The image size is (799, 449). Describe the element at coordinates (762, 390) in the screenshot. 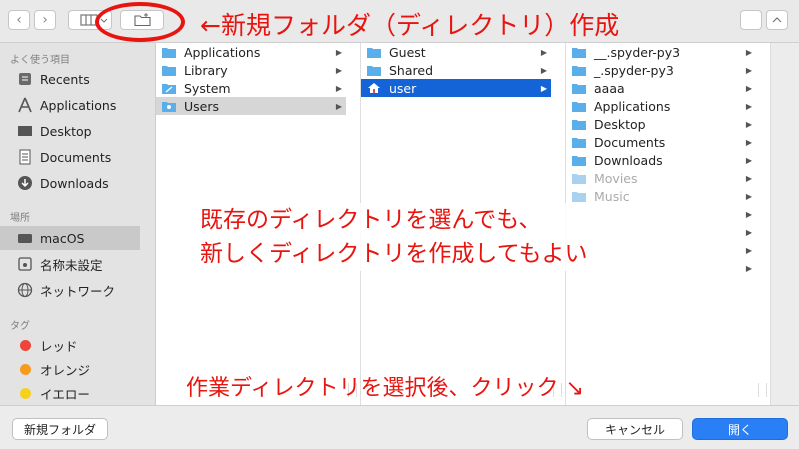

I see `column-resize-handle` at that location.